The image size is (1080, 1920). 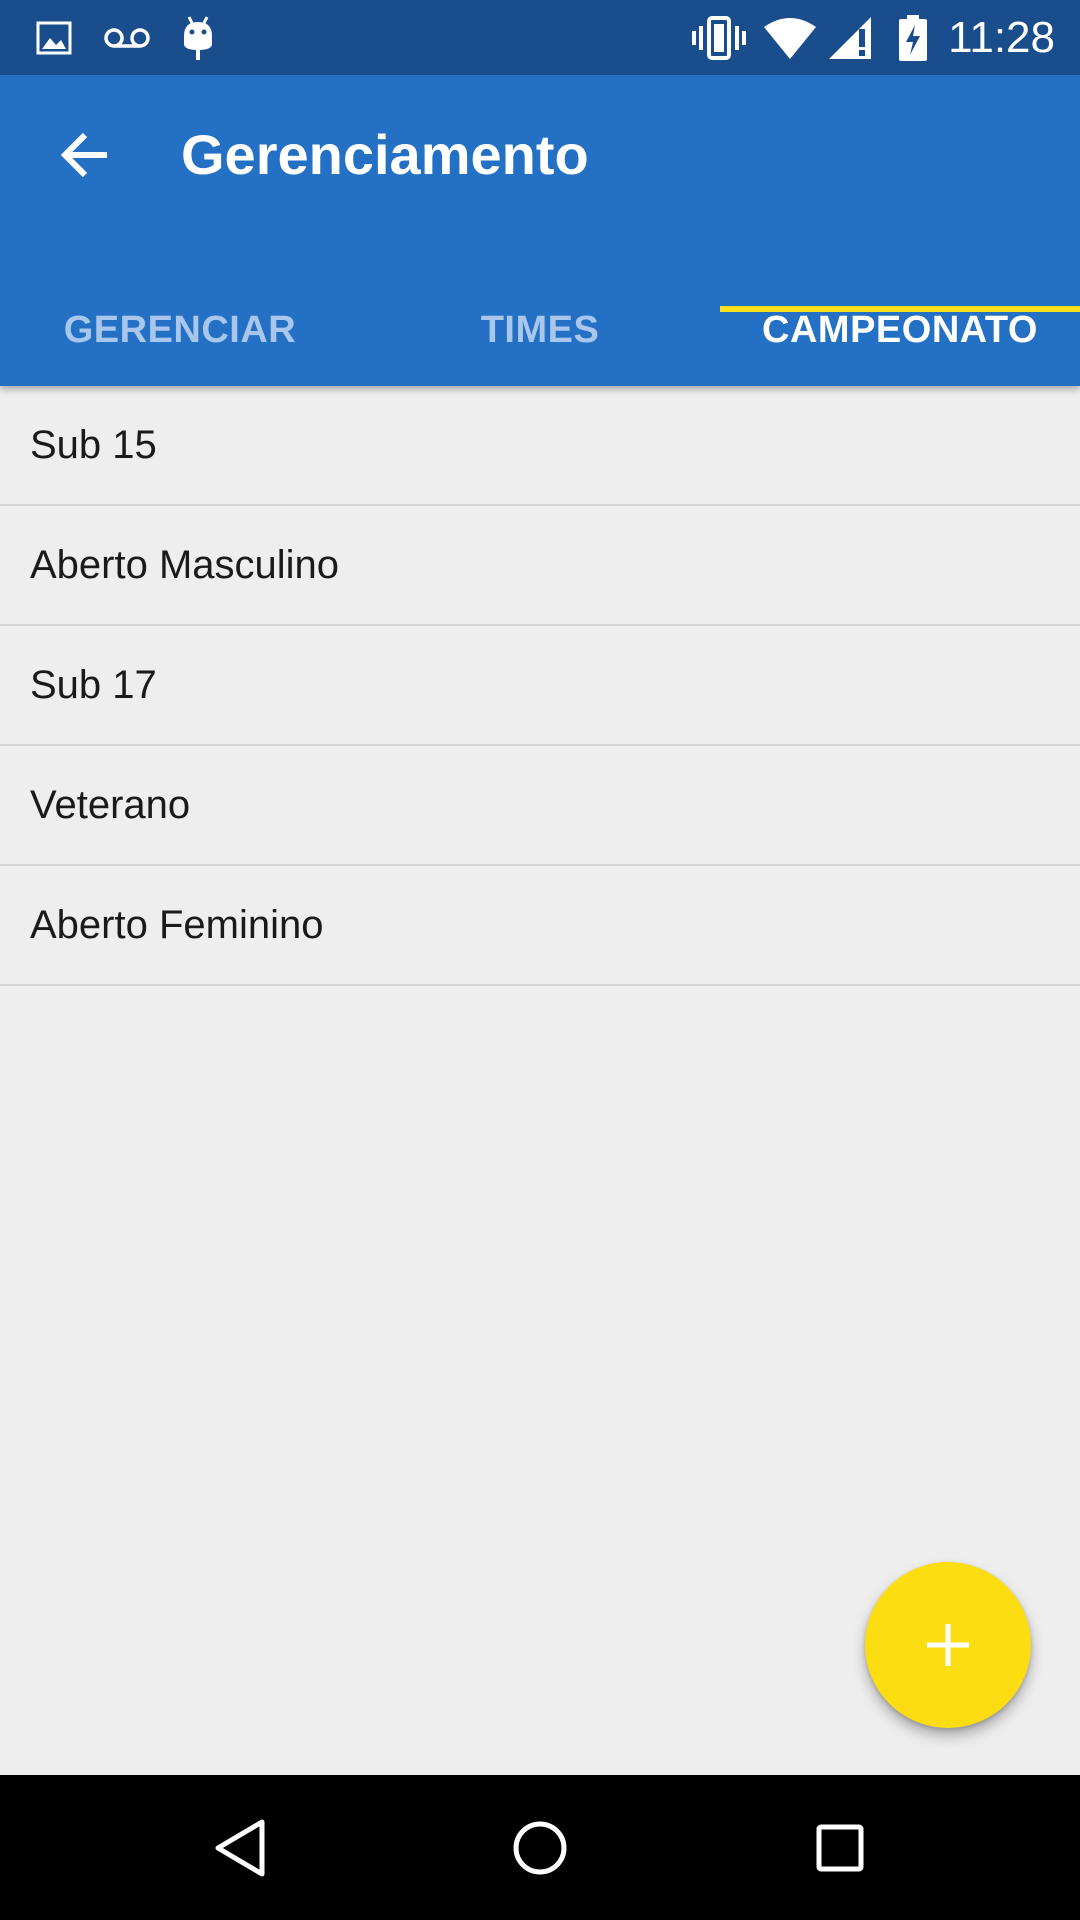 I want to click on tab-label: CAMPEONATO, so click(x=900, y=329).